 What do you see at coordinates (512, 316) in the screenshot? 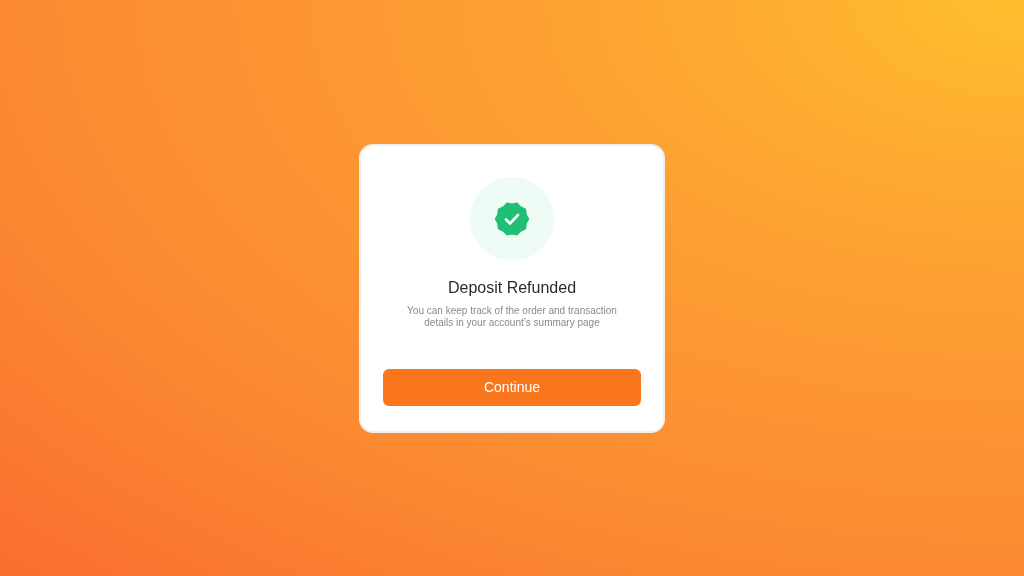
I see `dialog-message: You can keep track of the order and transaction details in your account’s summary page` at bounding box center [512, 316].